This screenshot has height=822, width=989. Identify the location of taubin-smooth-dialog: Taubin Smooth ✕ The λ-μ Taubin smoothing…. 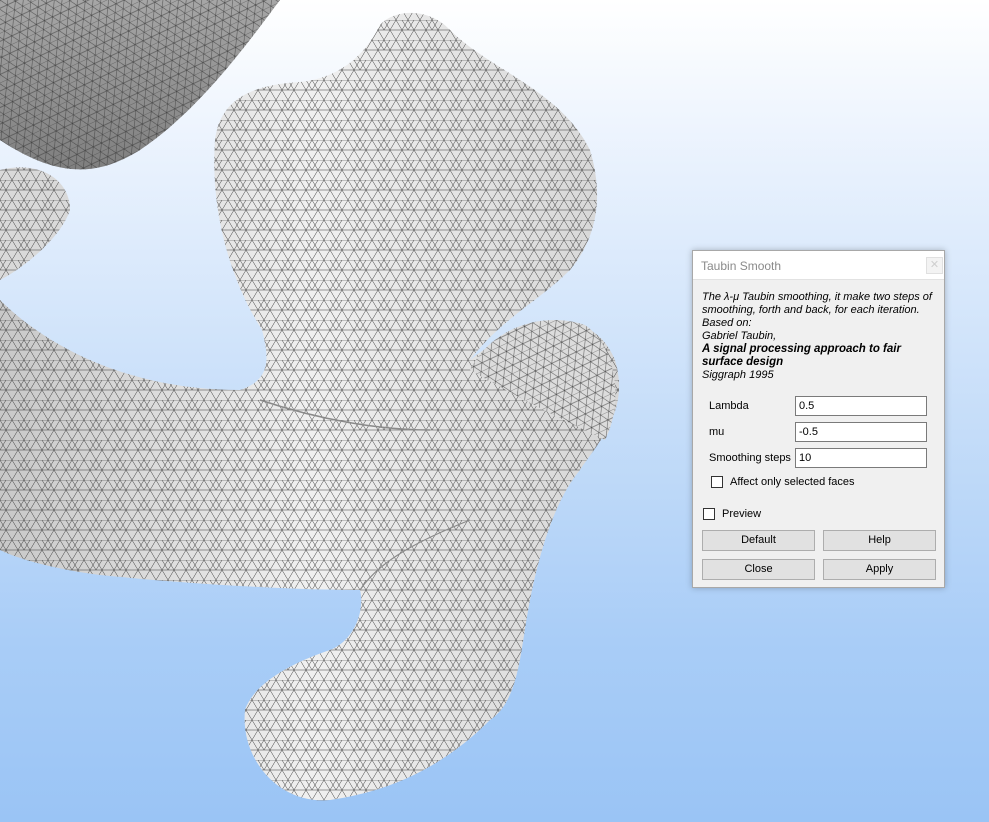
(818, 419).